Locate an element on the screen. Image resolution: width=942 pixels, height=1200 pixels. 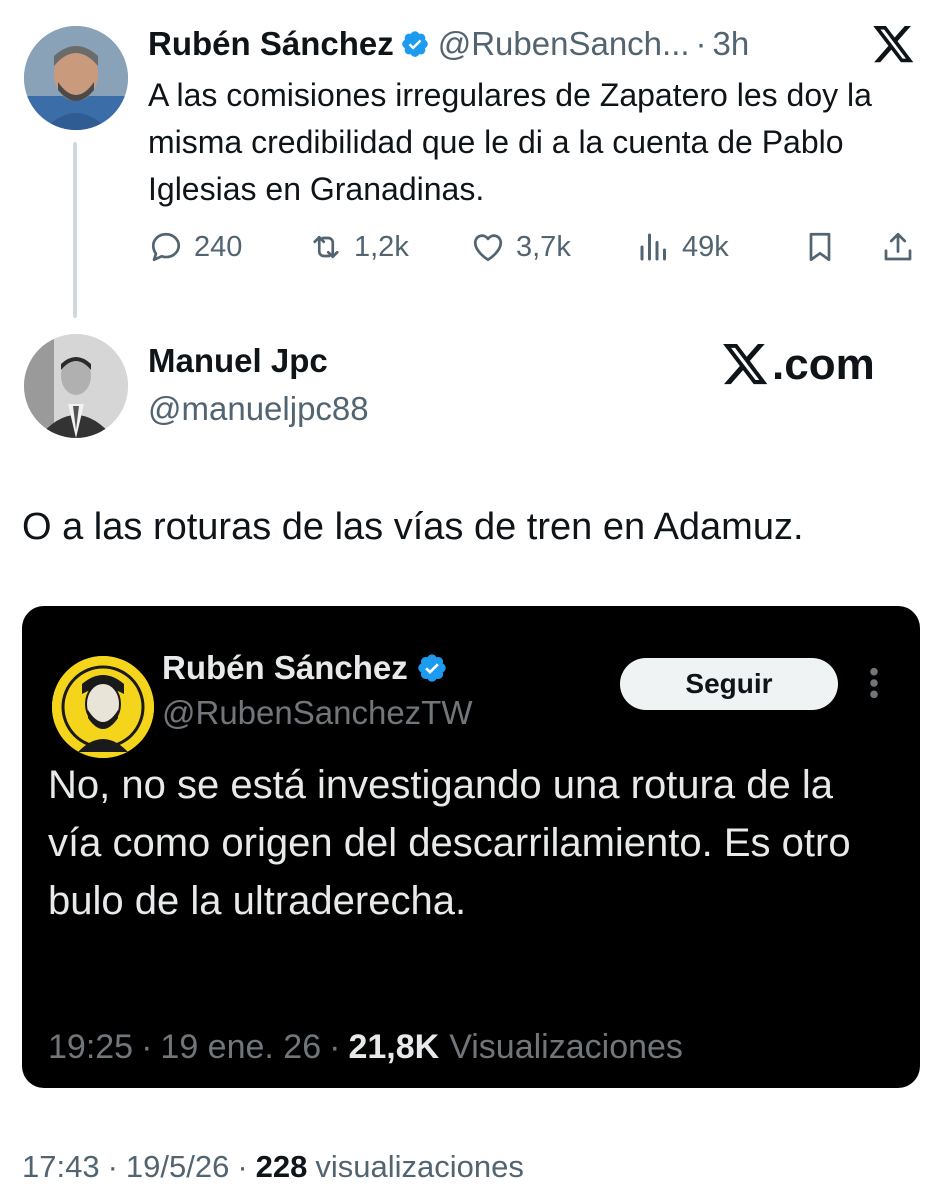
views-count: 49k is located at coordinates (705, 246).